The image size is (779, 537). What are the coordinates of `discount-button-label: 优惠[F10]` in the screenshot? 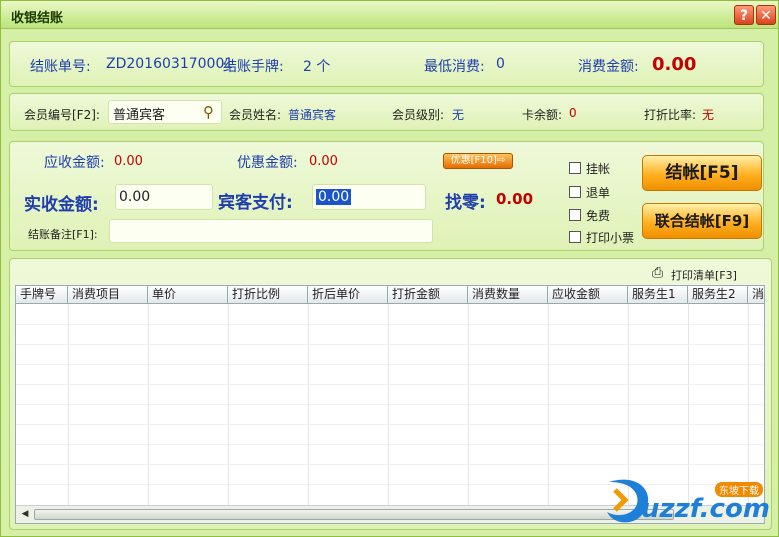 It's located at (473, 160).